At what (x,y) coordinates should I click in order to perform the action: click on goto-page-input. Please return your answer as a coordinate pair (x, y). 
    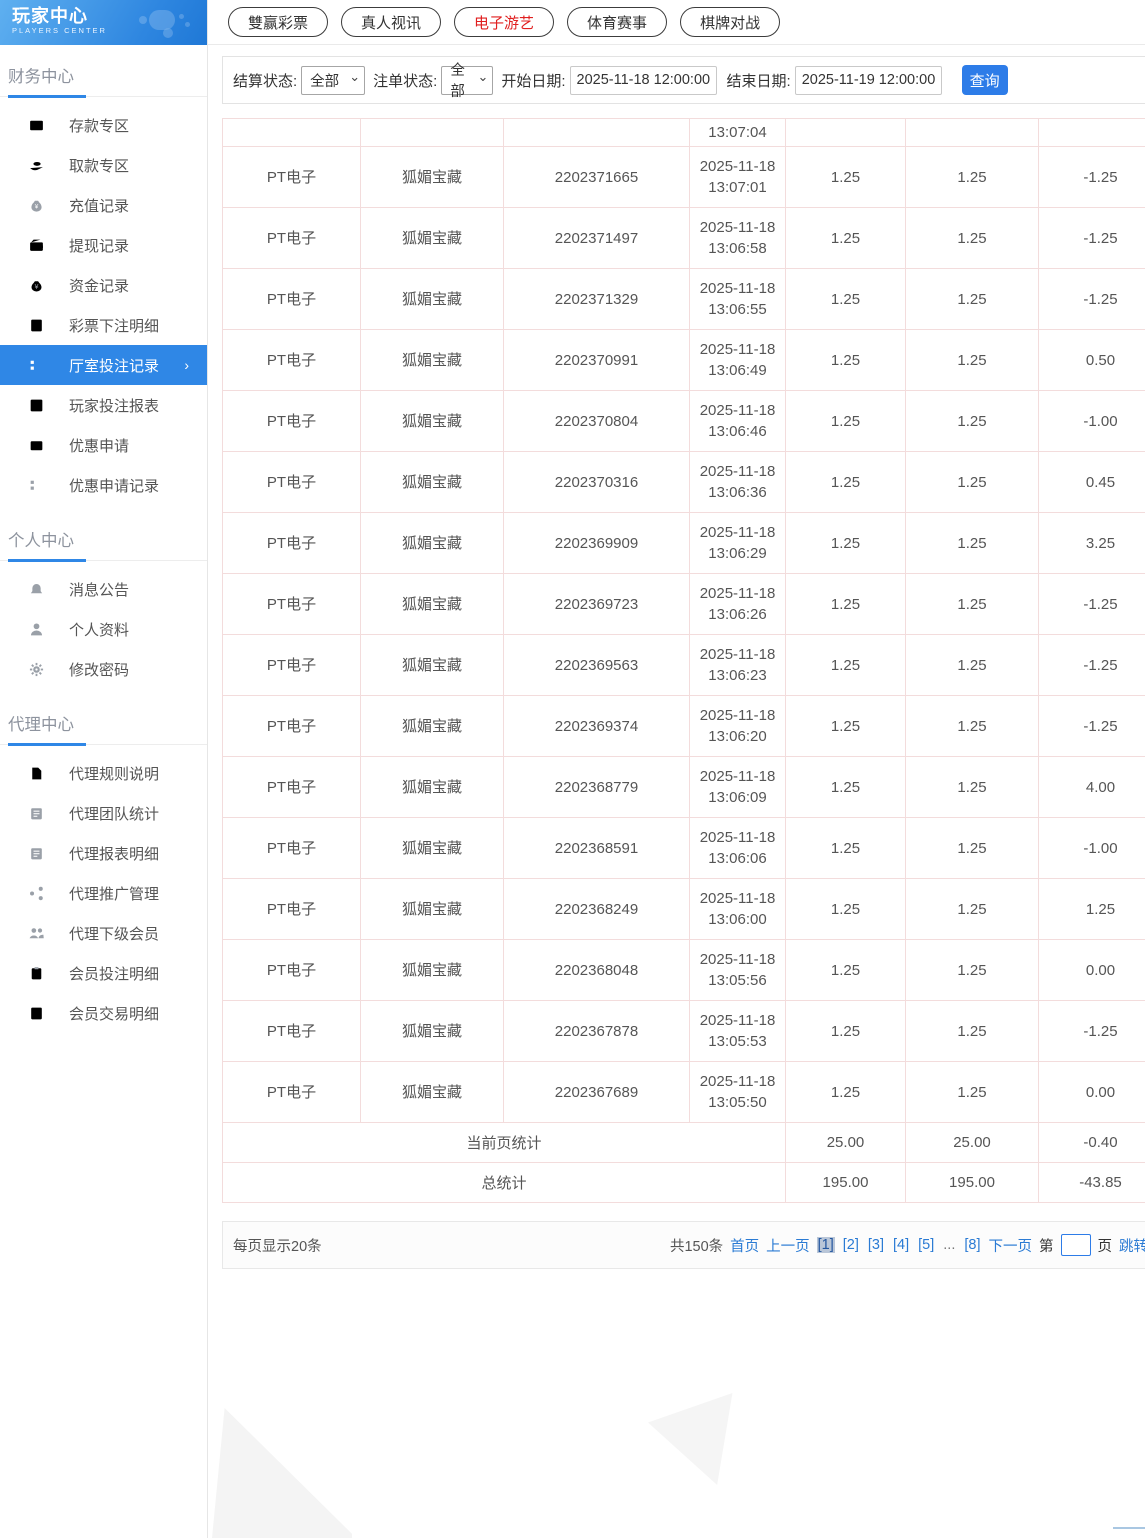
    Looking at the image, I should click on (1075, 1245).